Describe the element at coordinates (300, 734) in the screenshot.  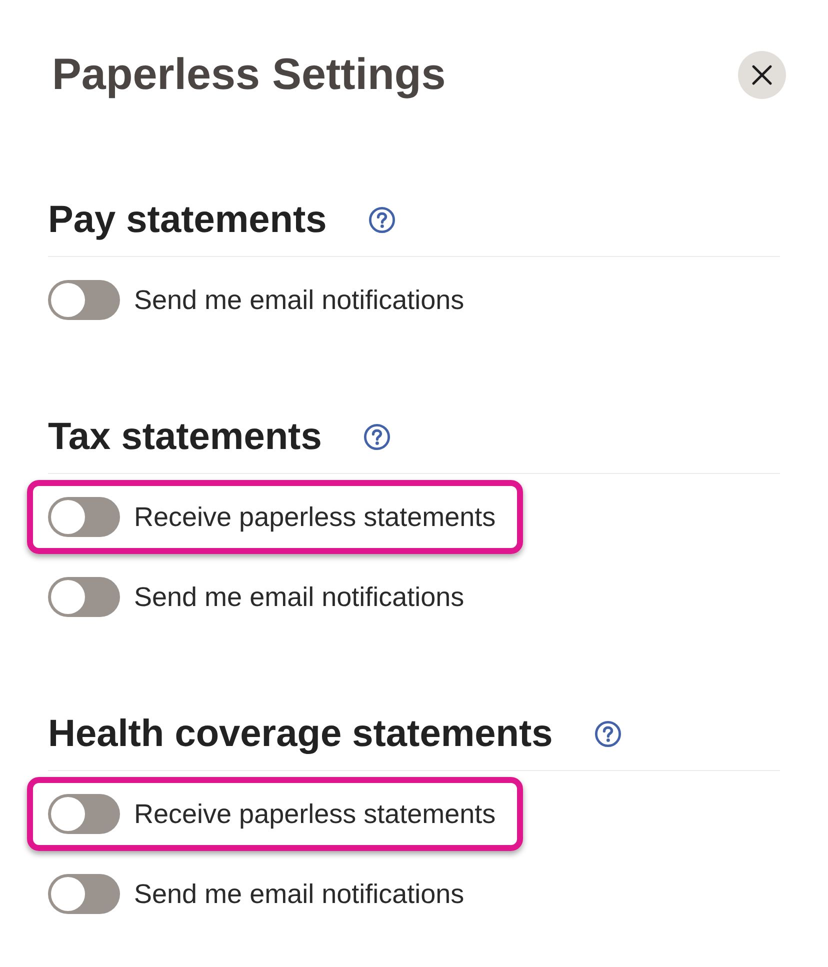
I see `section-heading: Health coverage statements` at that location.